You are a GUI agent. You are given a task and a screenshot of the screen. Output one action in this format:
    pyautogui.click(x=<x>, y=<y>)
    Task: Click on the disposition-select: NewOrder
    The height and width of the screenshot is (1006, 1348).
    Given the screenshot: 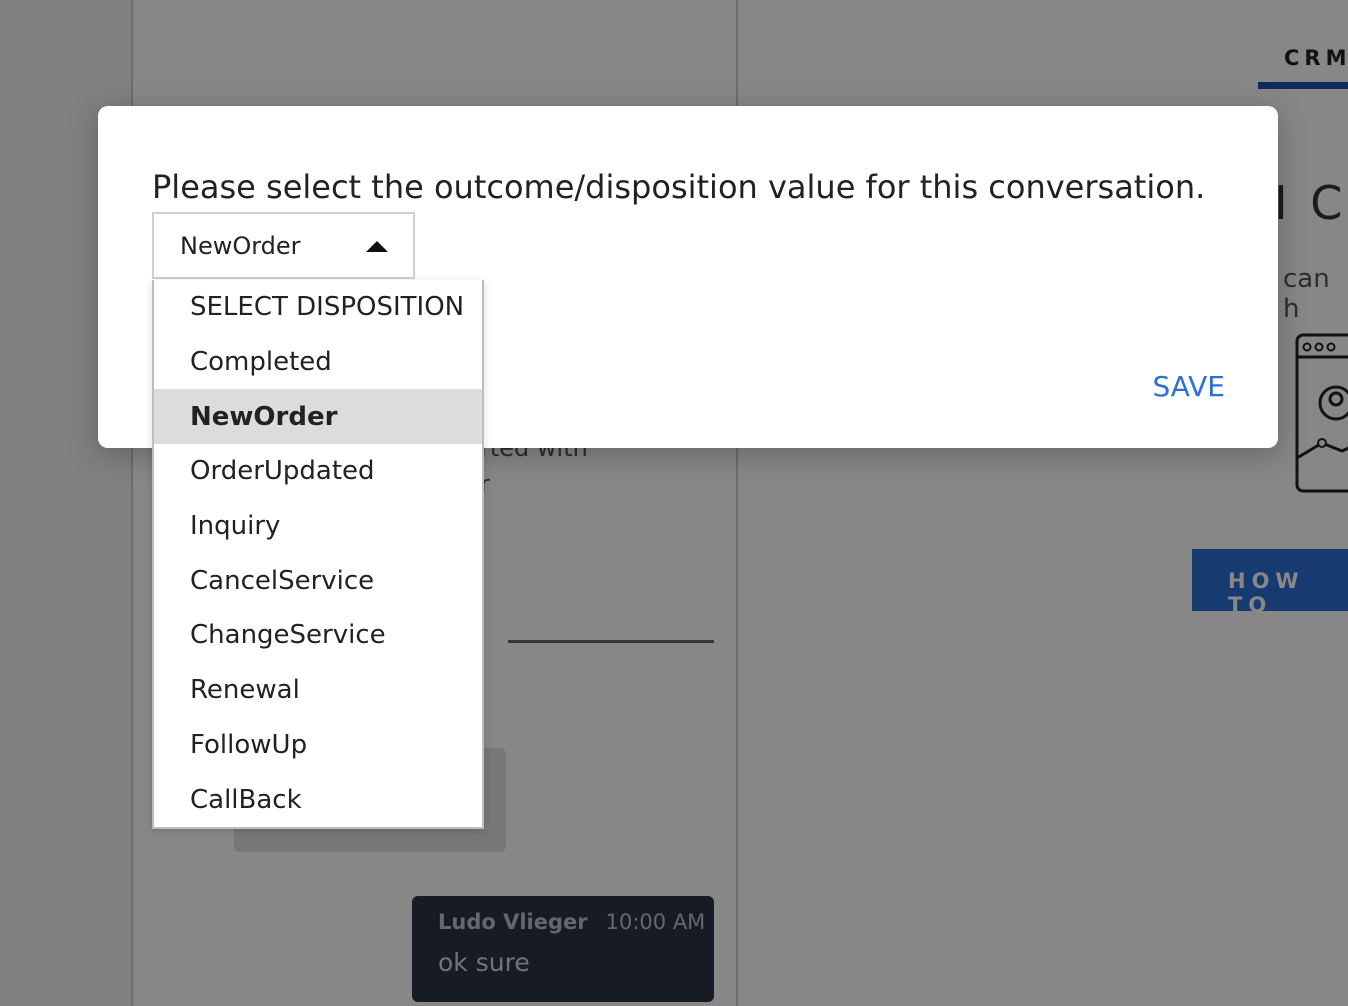 What is the action you would take?
    pyautogui.click(x=283, y=245)
    